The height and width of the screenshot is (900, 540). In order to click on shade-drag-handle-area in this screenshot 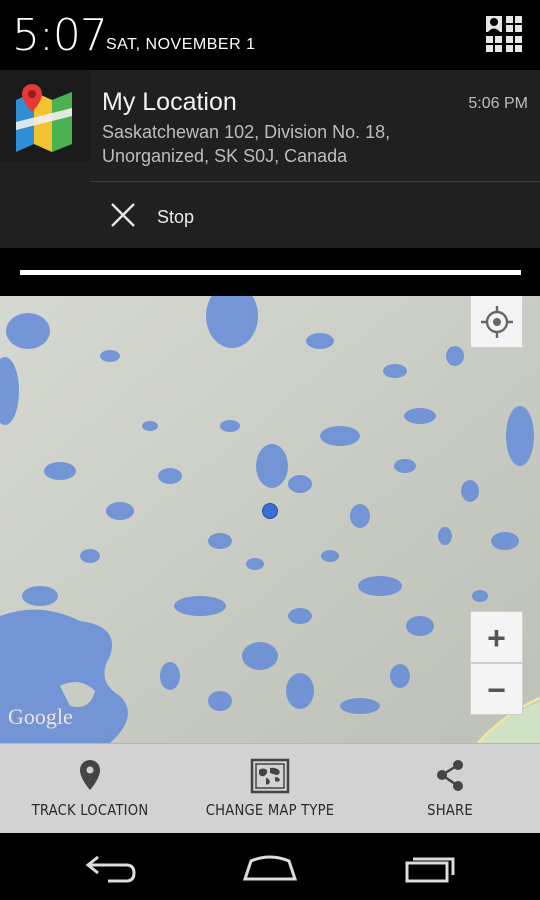, I will do `click(270, 272)`.